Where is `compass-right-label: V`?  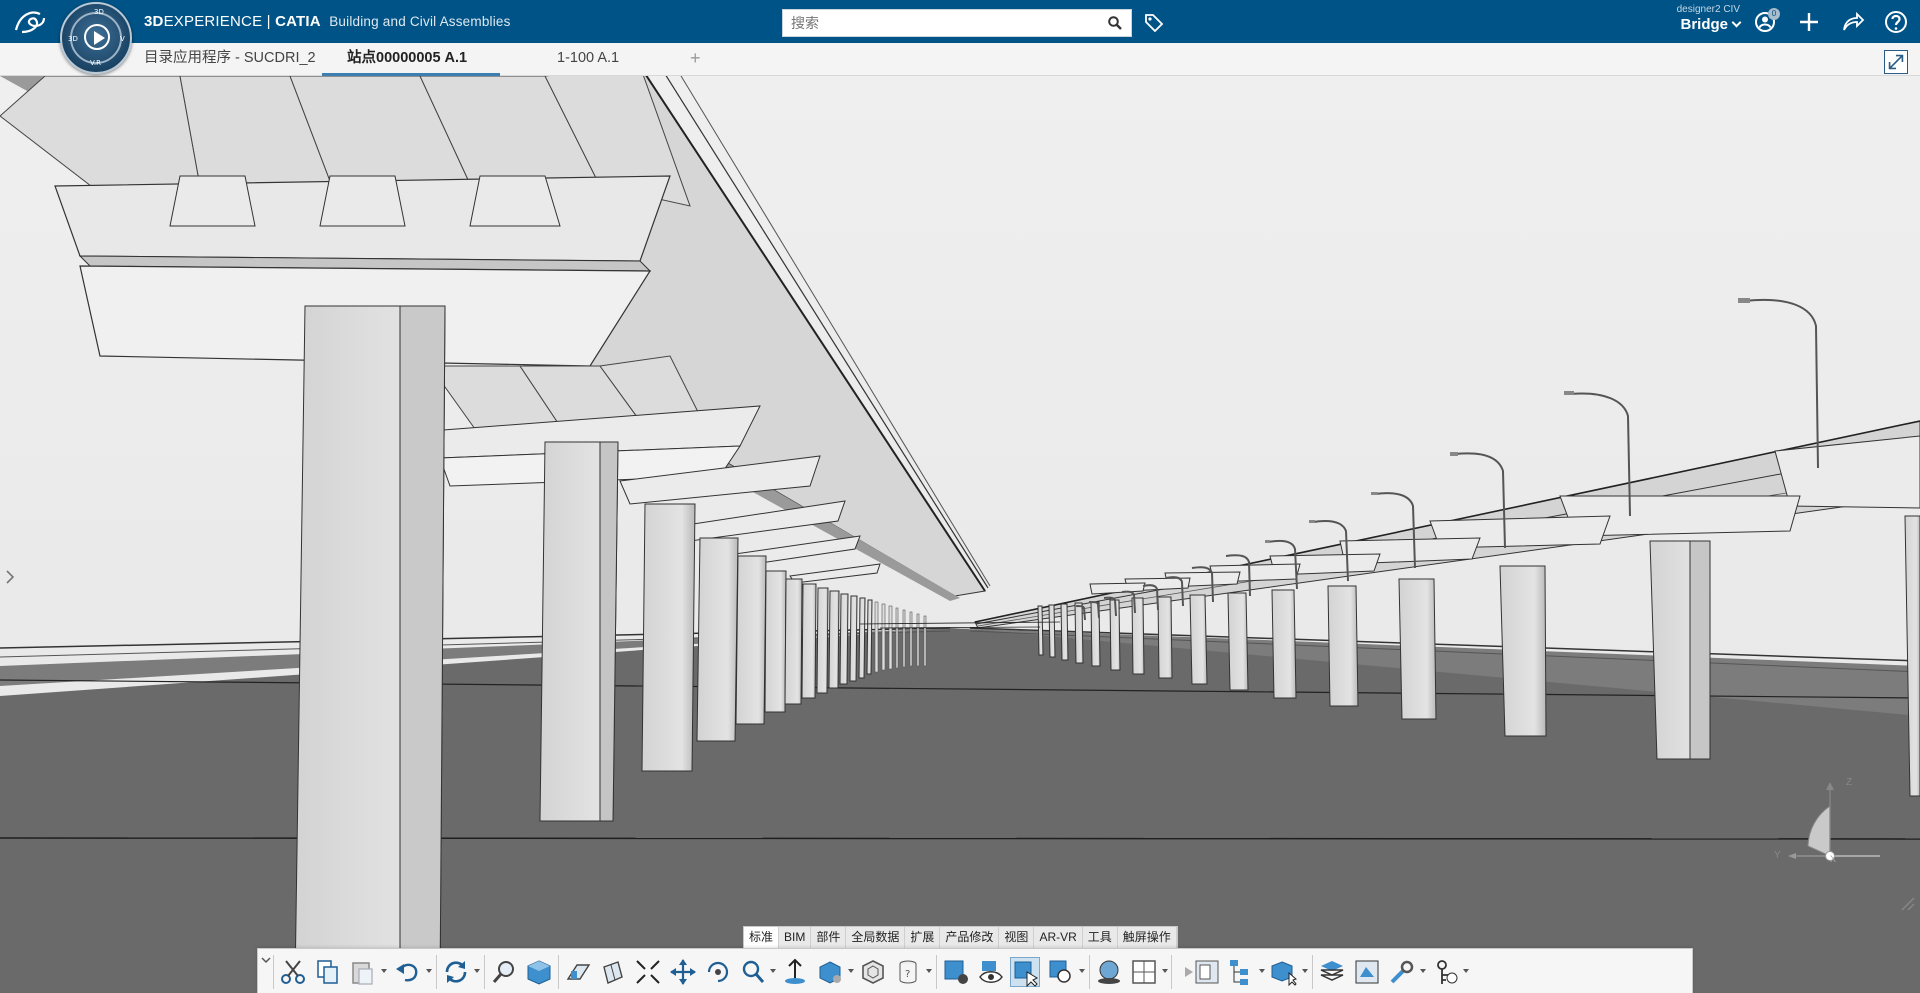 compass-right-label: V is located at coordinates (122, 39).